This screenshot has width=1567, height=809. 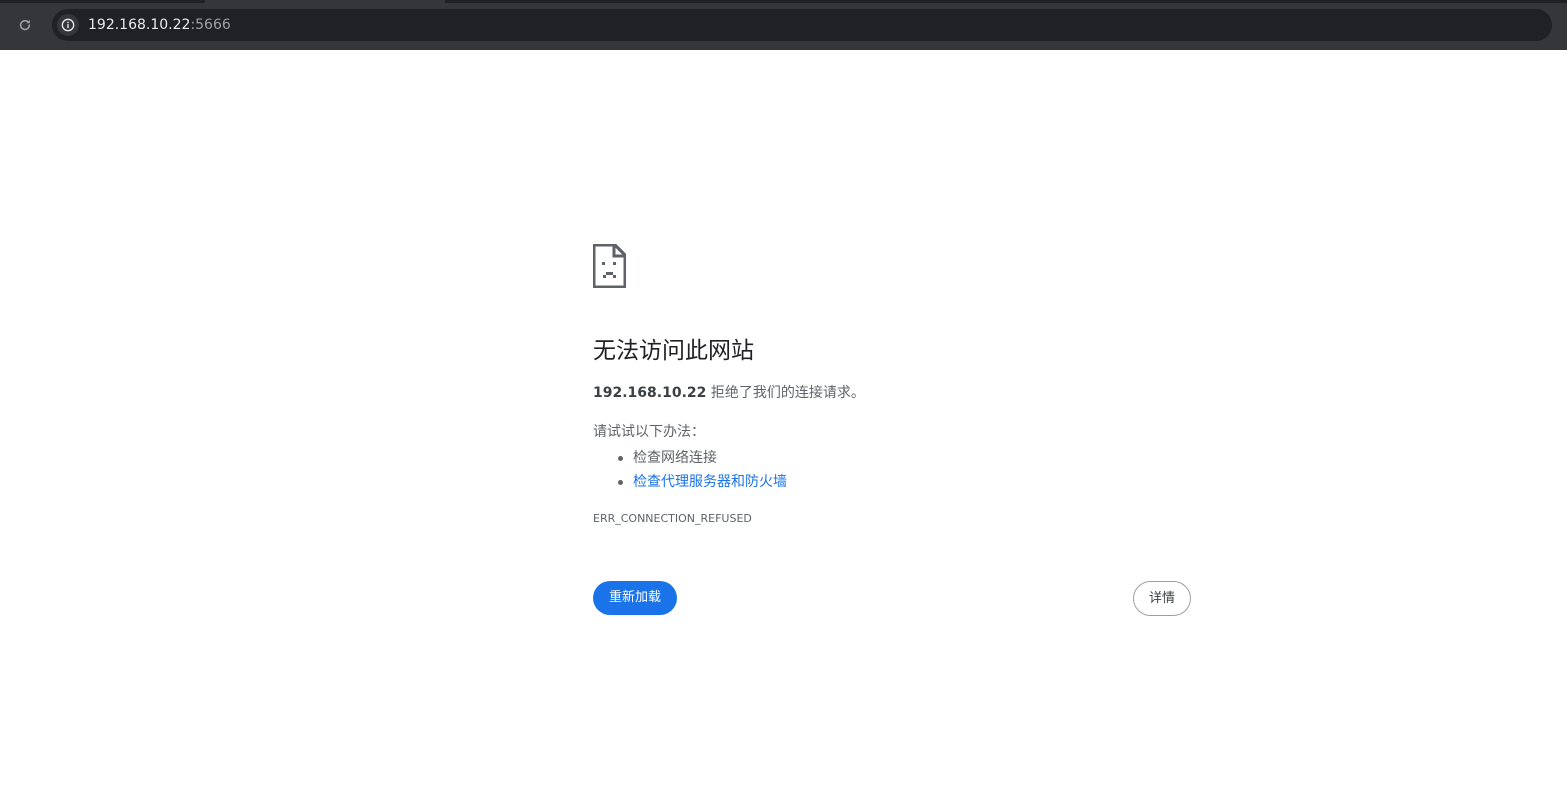 What do you see at coordinates (650, 393) in the screenshot?
I see `error-host: 192.168.10.22` at bounding box center [650, 393].